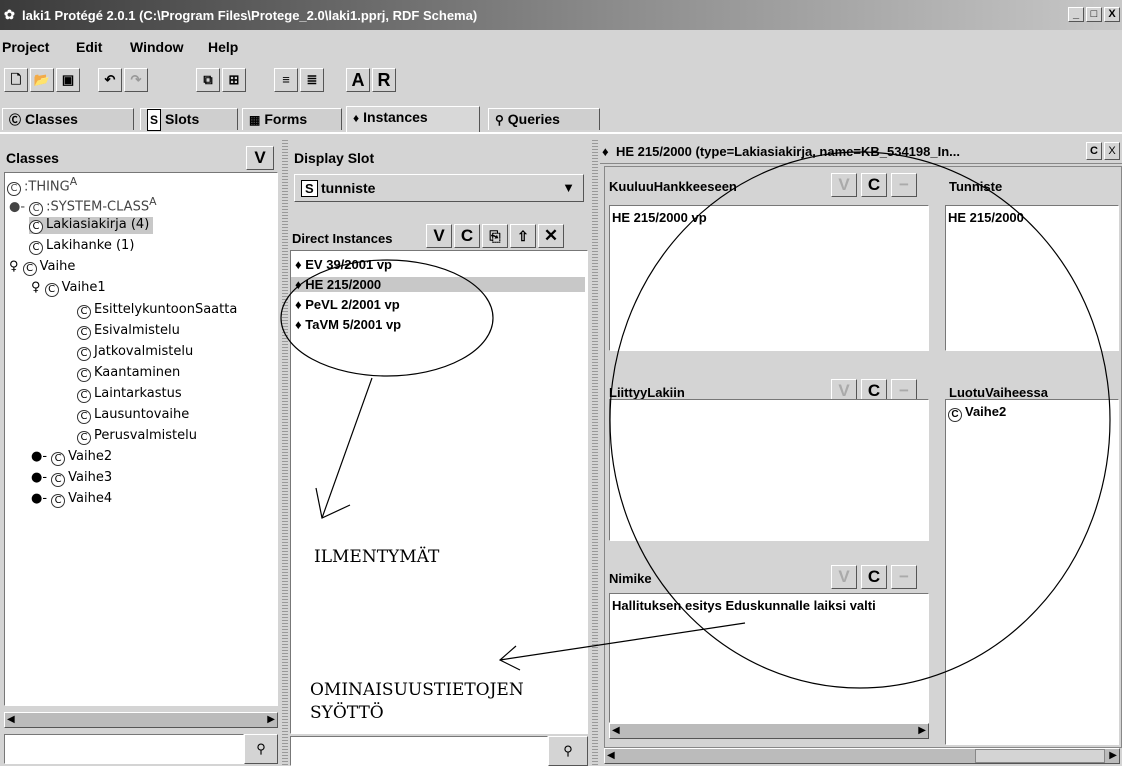  What do you see at coordinates (417, 690) in the screenshot?
I see `annotation-input-label-1: OMINAISUUSTIETOJEN` at bounding box center [417, 690].